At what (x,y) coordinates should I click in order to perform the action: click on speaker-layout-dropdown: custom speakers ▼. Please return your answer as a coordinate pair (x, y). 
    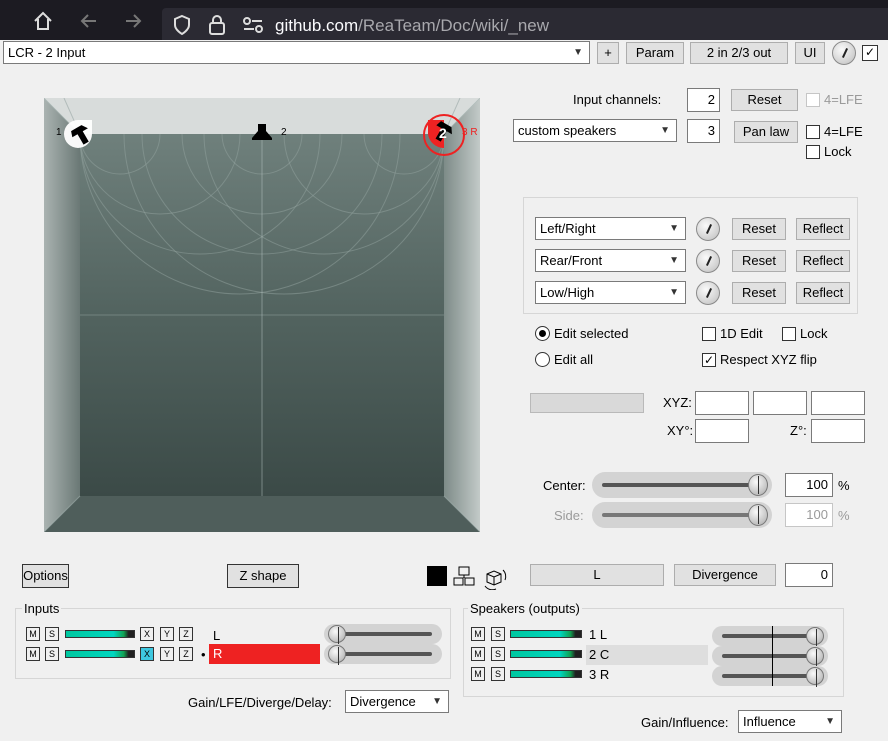
    Looking at the image, I should click on (595, 130).